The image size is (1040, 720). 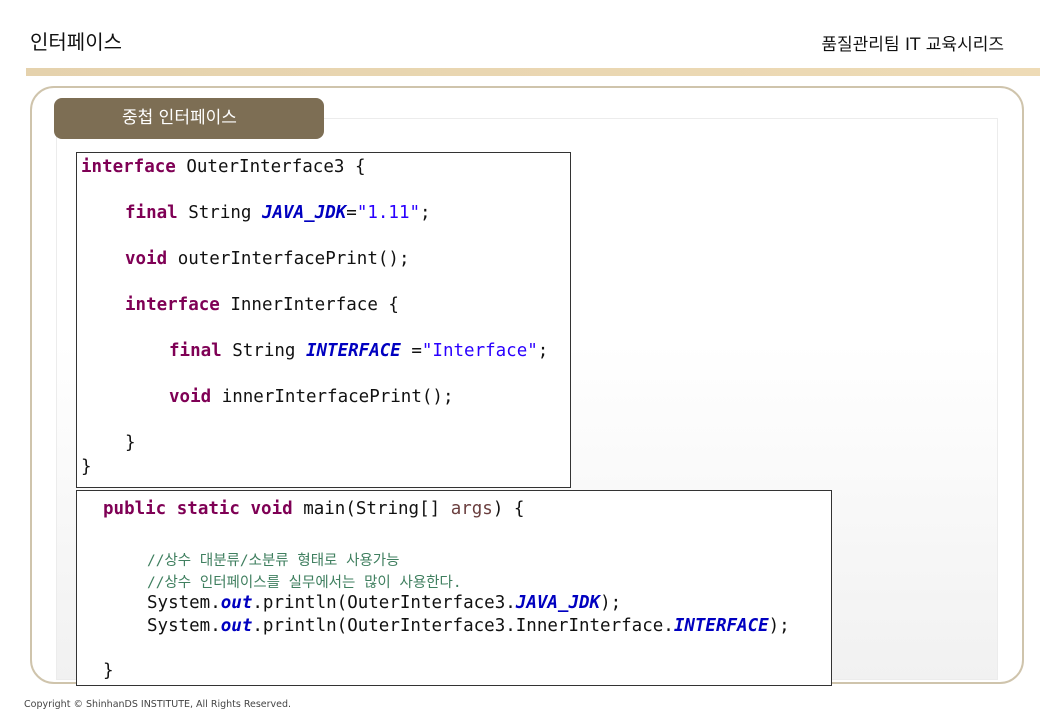 I want to click on code-line: public static void main(String[] args) {, so click(x=314, y=509).